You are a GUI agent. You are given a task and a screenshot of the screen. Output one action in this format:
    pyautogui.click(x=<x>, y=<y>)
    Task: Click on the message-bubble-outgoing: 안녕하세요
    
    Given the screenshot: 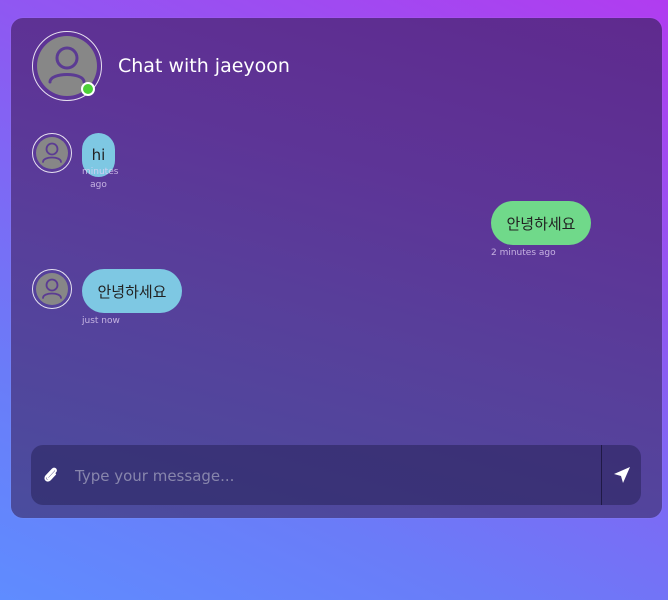 What is the action you would take?
    pyautogui.click(x=541, y=223)
    